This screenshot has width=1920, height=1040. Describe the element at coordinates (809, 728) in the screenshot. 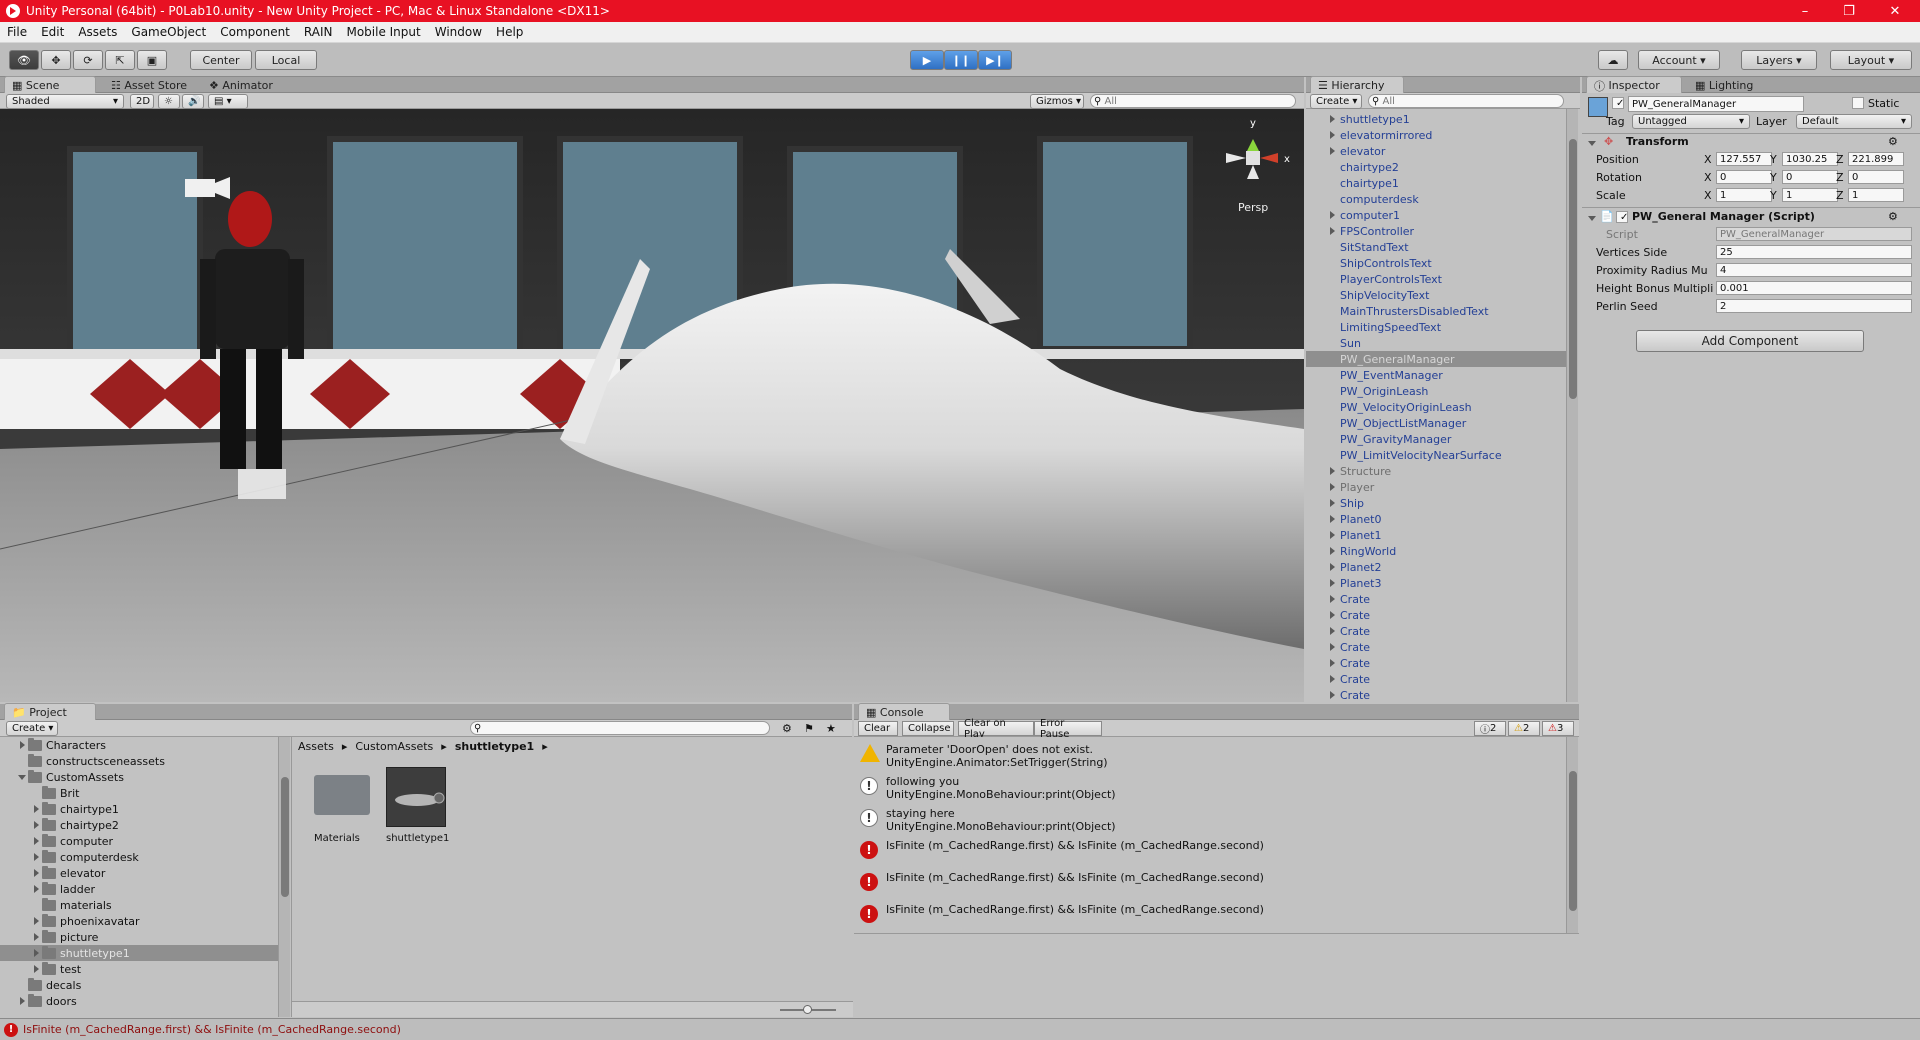

I see `filter-label-icon: ⚑` at that location.